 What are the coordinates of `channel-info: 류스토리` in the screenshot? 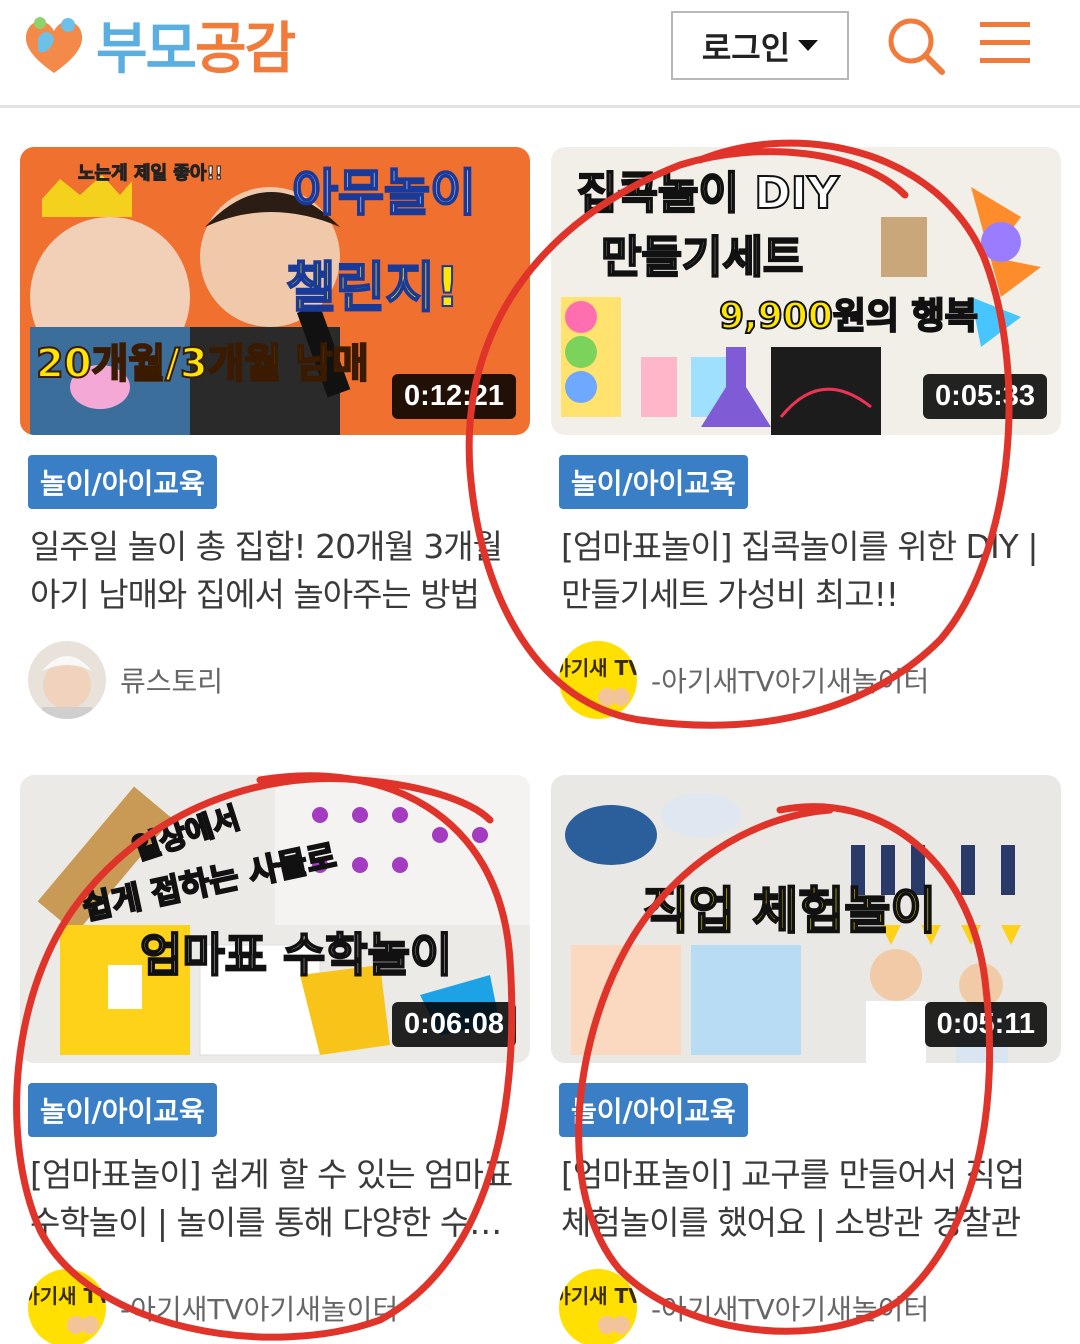 It's located at (279, 680).